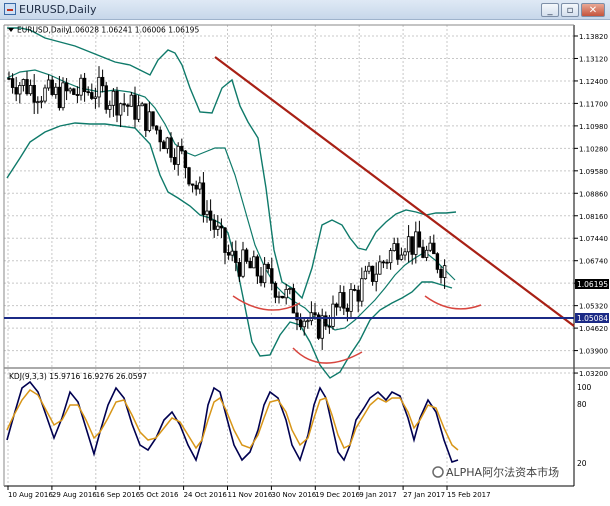  I want to click on kdj-level-100: 100, so click(584, 387).